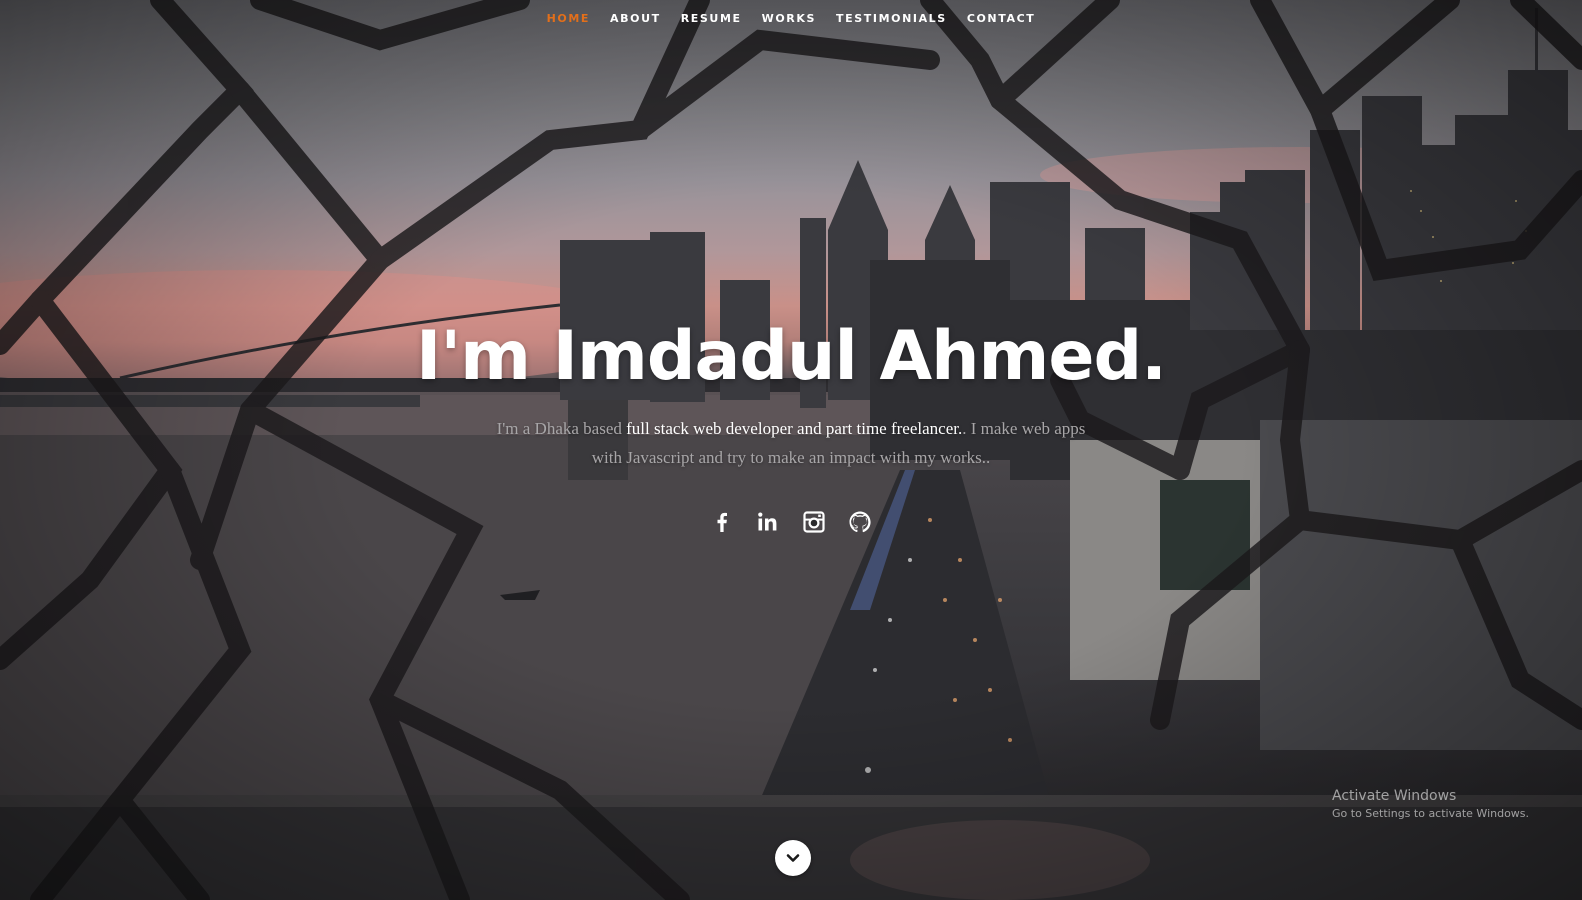  I want to click on nav-link-resume: Resume, so click(711, 18).